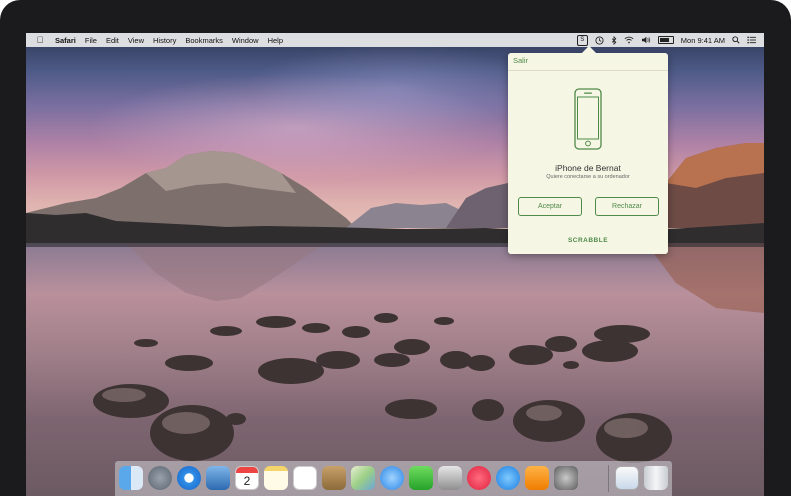 This screenshot has width=791, height=496. I want to click on messages-icon, so click(392, 478).